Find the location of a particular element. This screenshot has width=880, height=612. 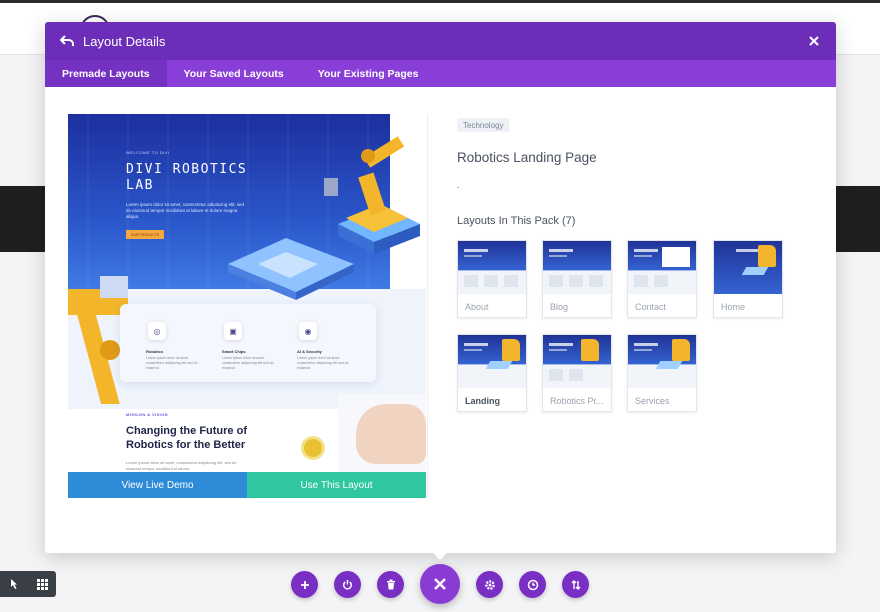

sort-arrows-icon is located at coordinates (575, 584).